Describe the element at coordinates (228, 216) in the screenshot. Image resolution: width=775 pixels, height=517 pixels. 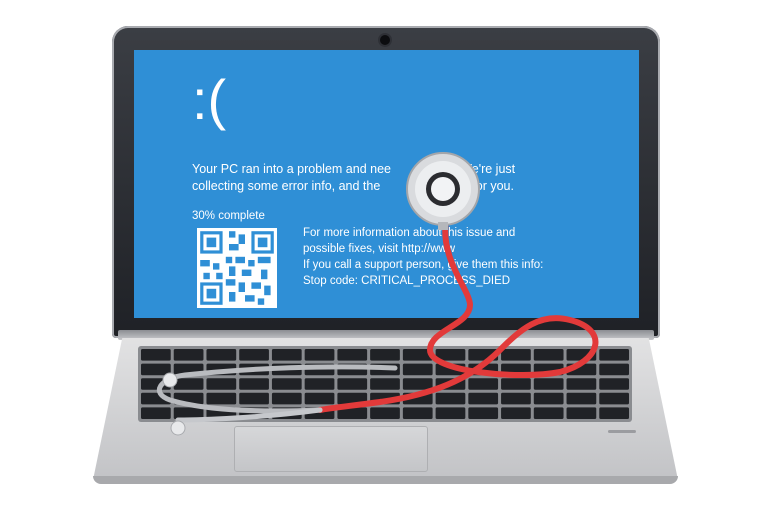
I see `progress-text: 30% complete` at that location.